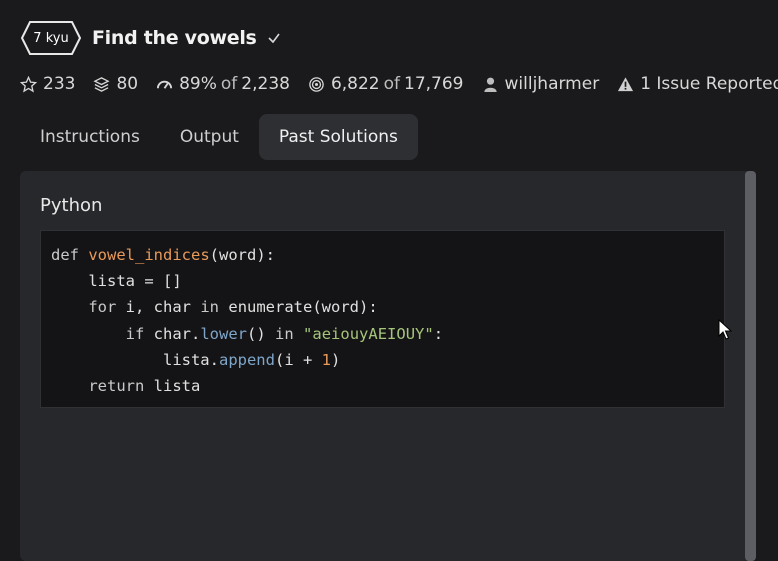  I want to click on code-keyword: for, so click(102, 307).